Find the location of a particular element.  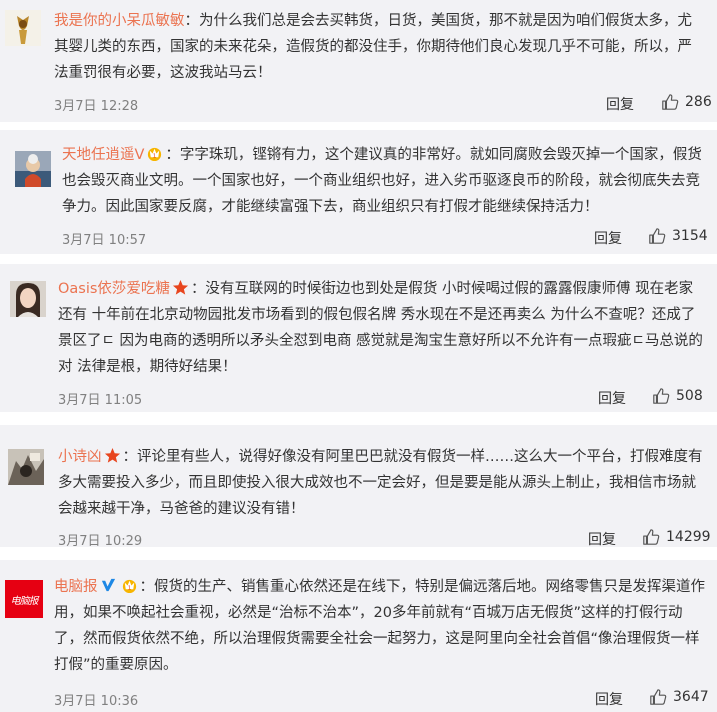

like-button: 3647 is located at coordinates (679, 697).